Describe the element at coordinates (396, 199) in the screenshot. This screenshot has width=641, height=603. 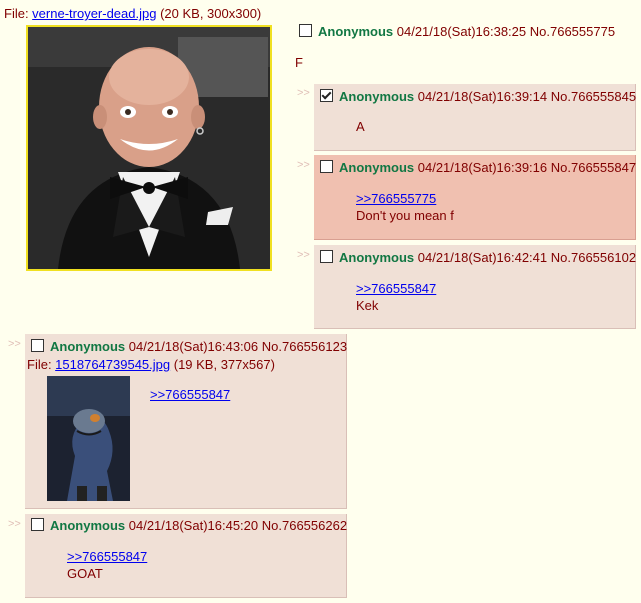
I see `reply-quote-link: >>766555775` at that location.